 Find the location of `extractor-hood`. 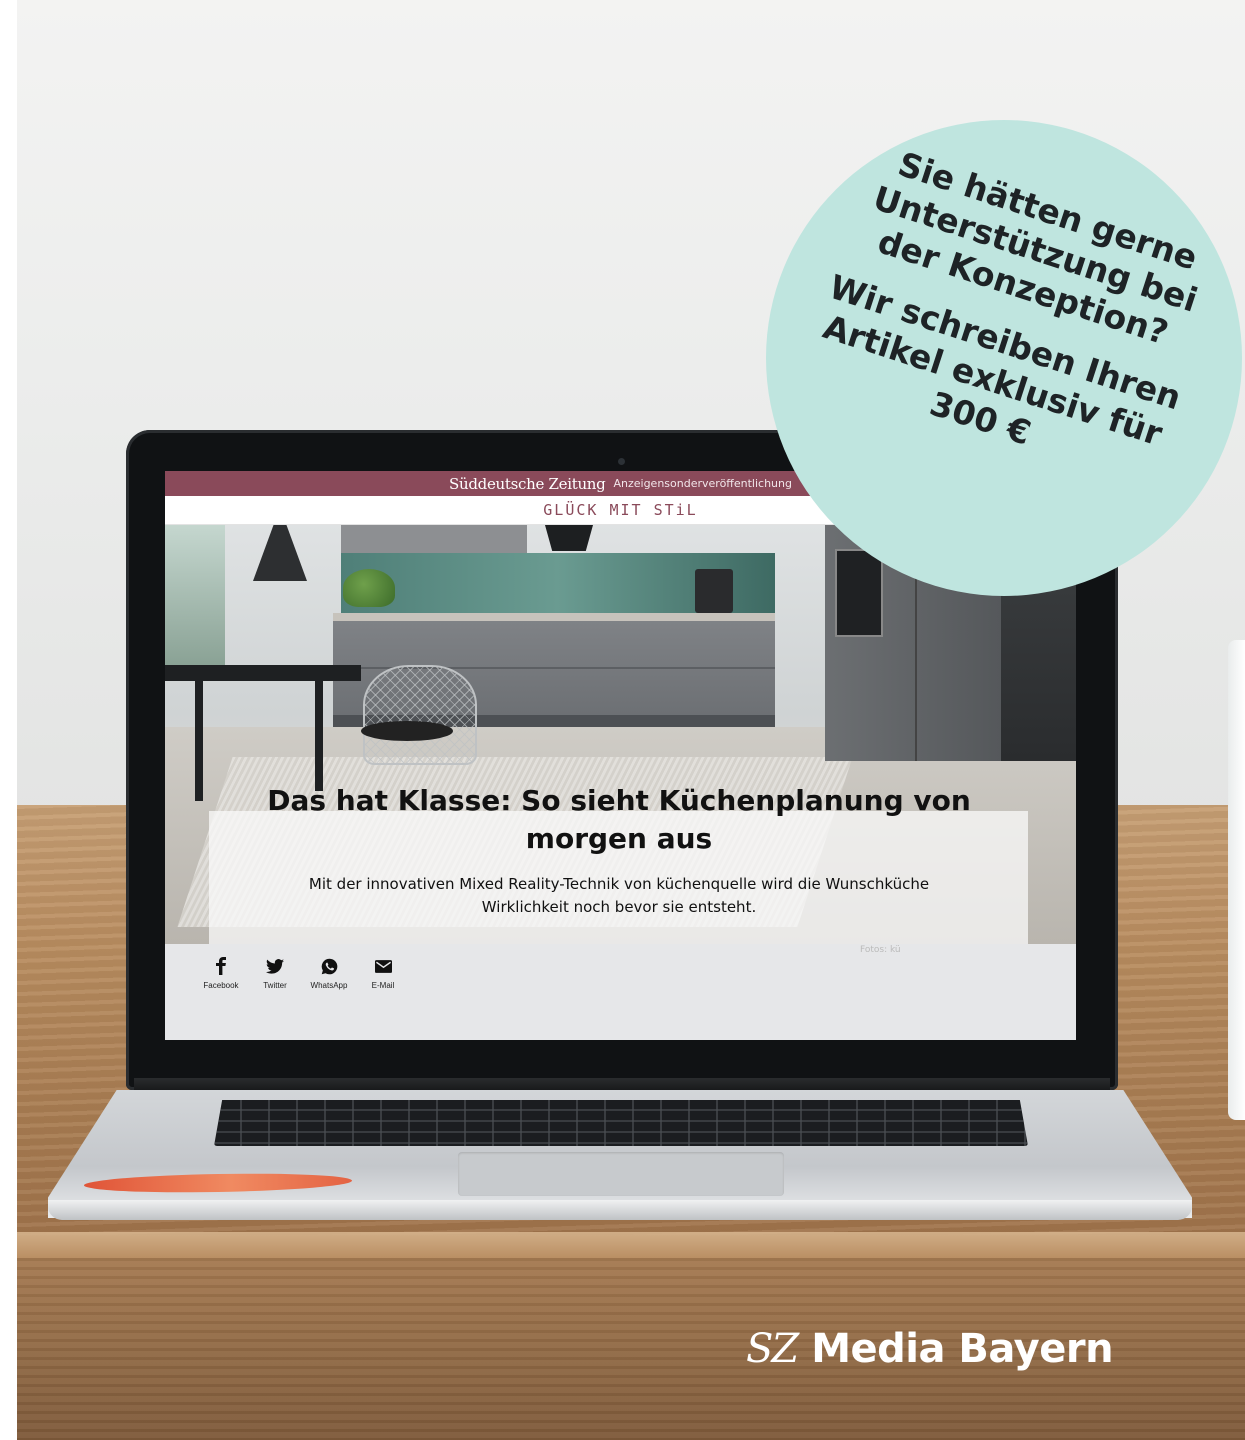

extractor-hood is located at coordinates (569, 538).